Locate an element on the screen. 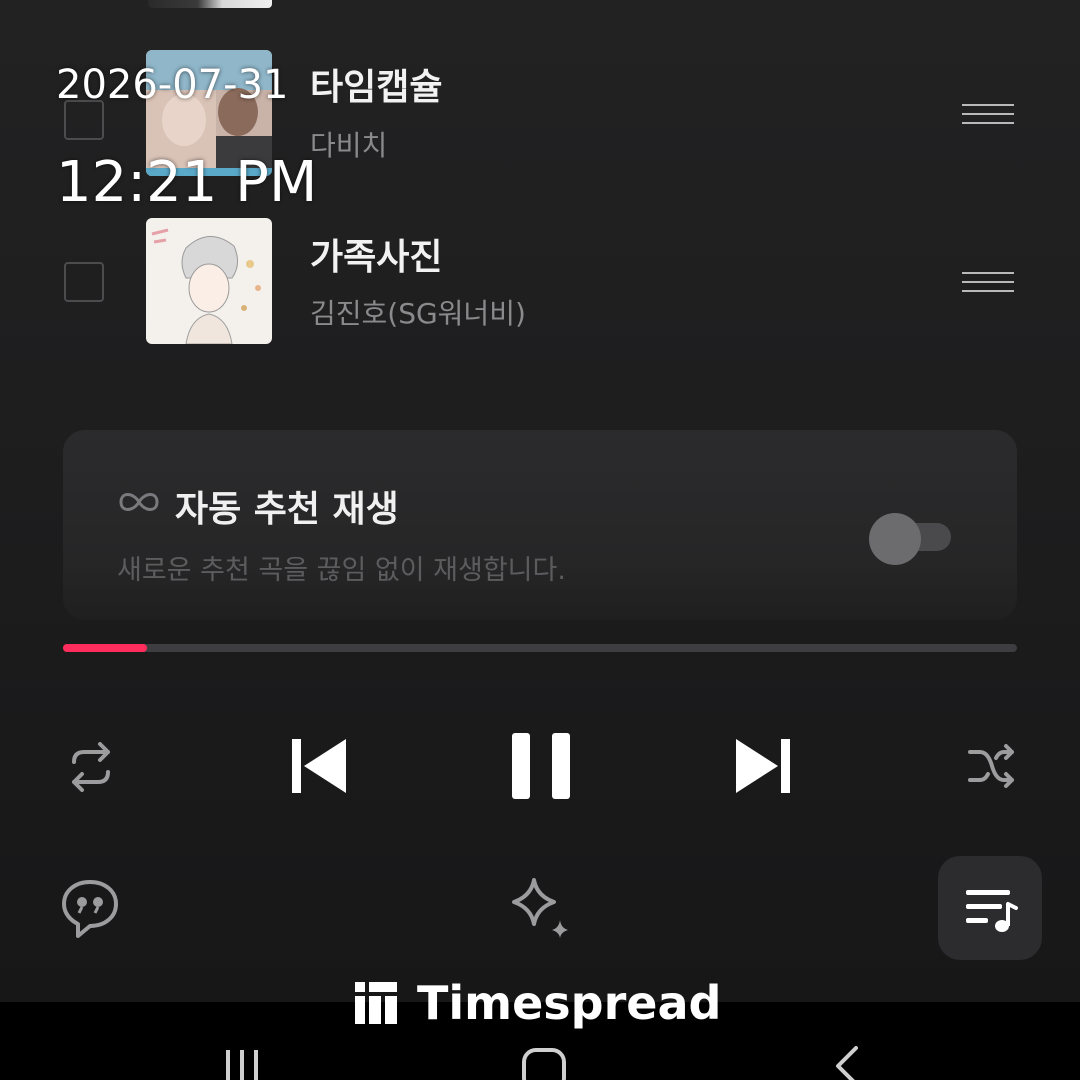 The width and height of the screenshot is (1080, 1080). home-icon is located at coordinates (544, 1063).